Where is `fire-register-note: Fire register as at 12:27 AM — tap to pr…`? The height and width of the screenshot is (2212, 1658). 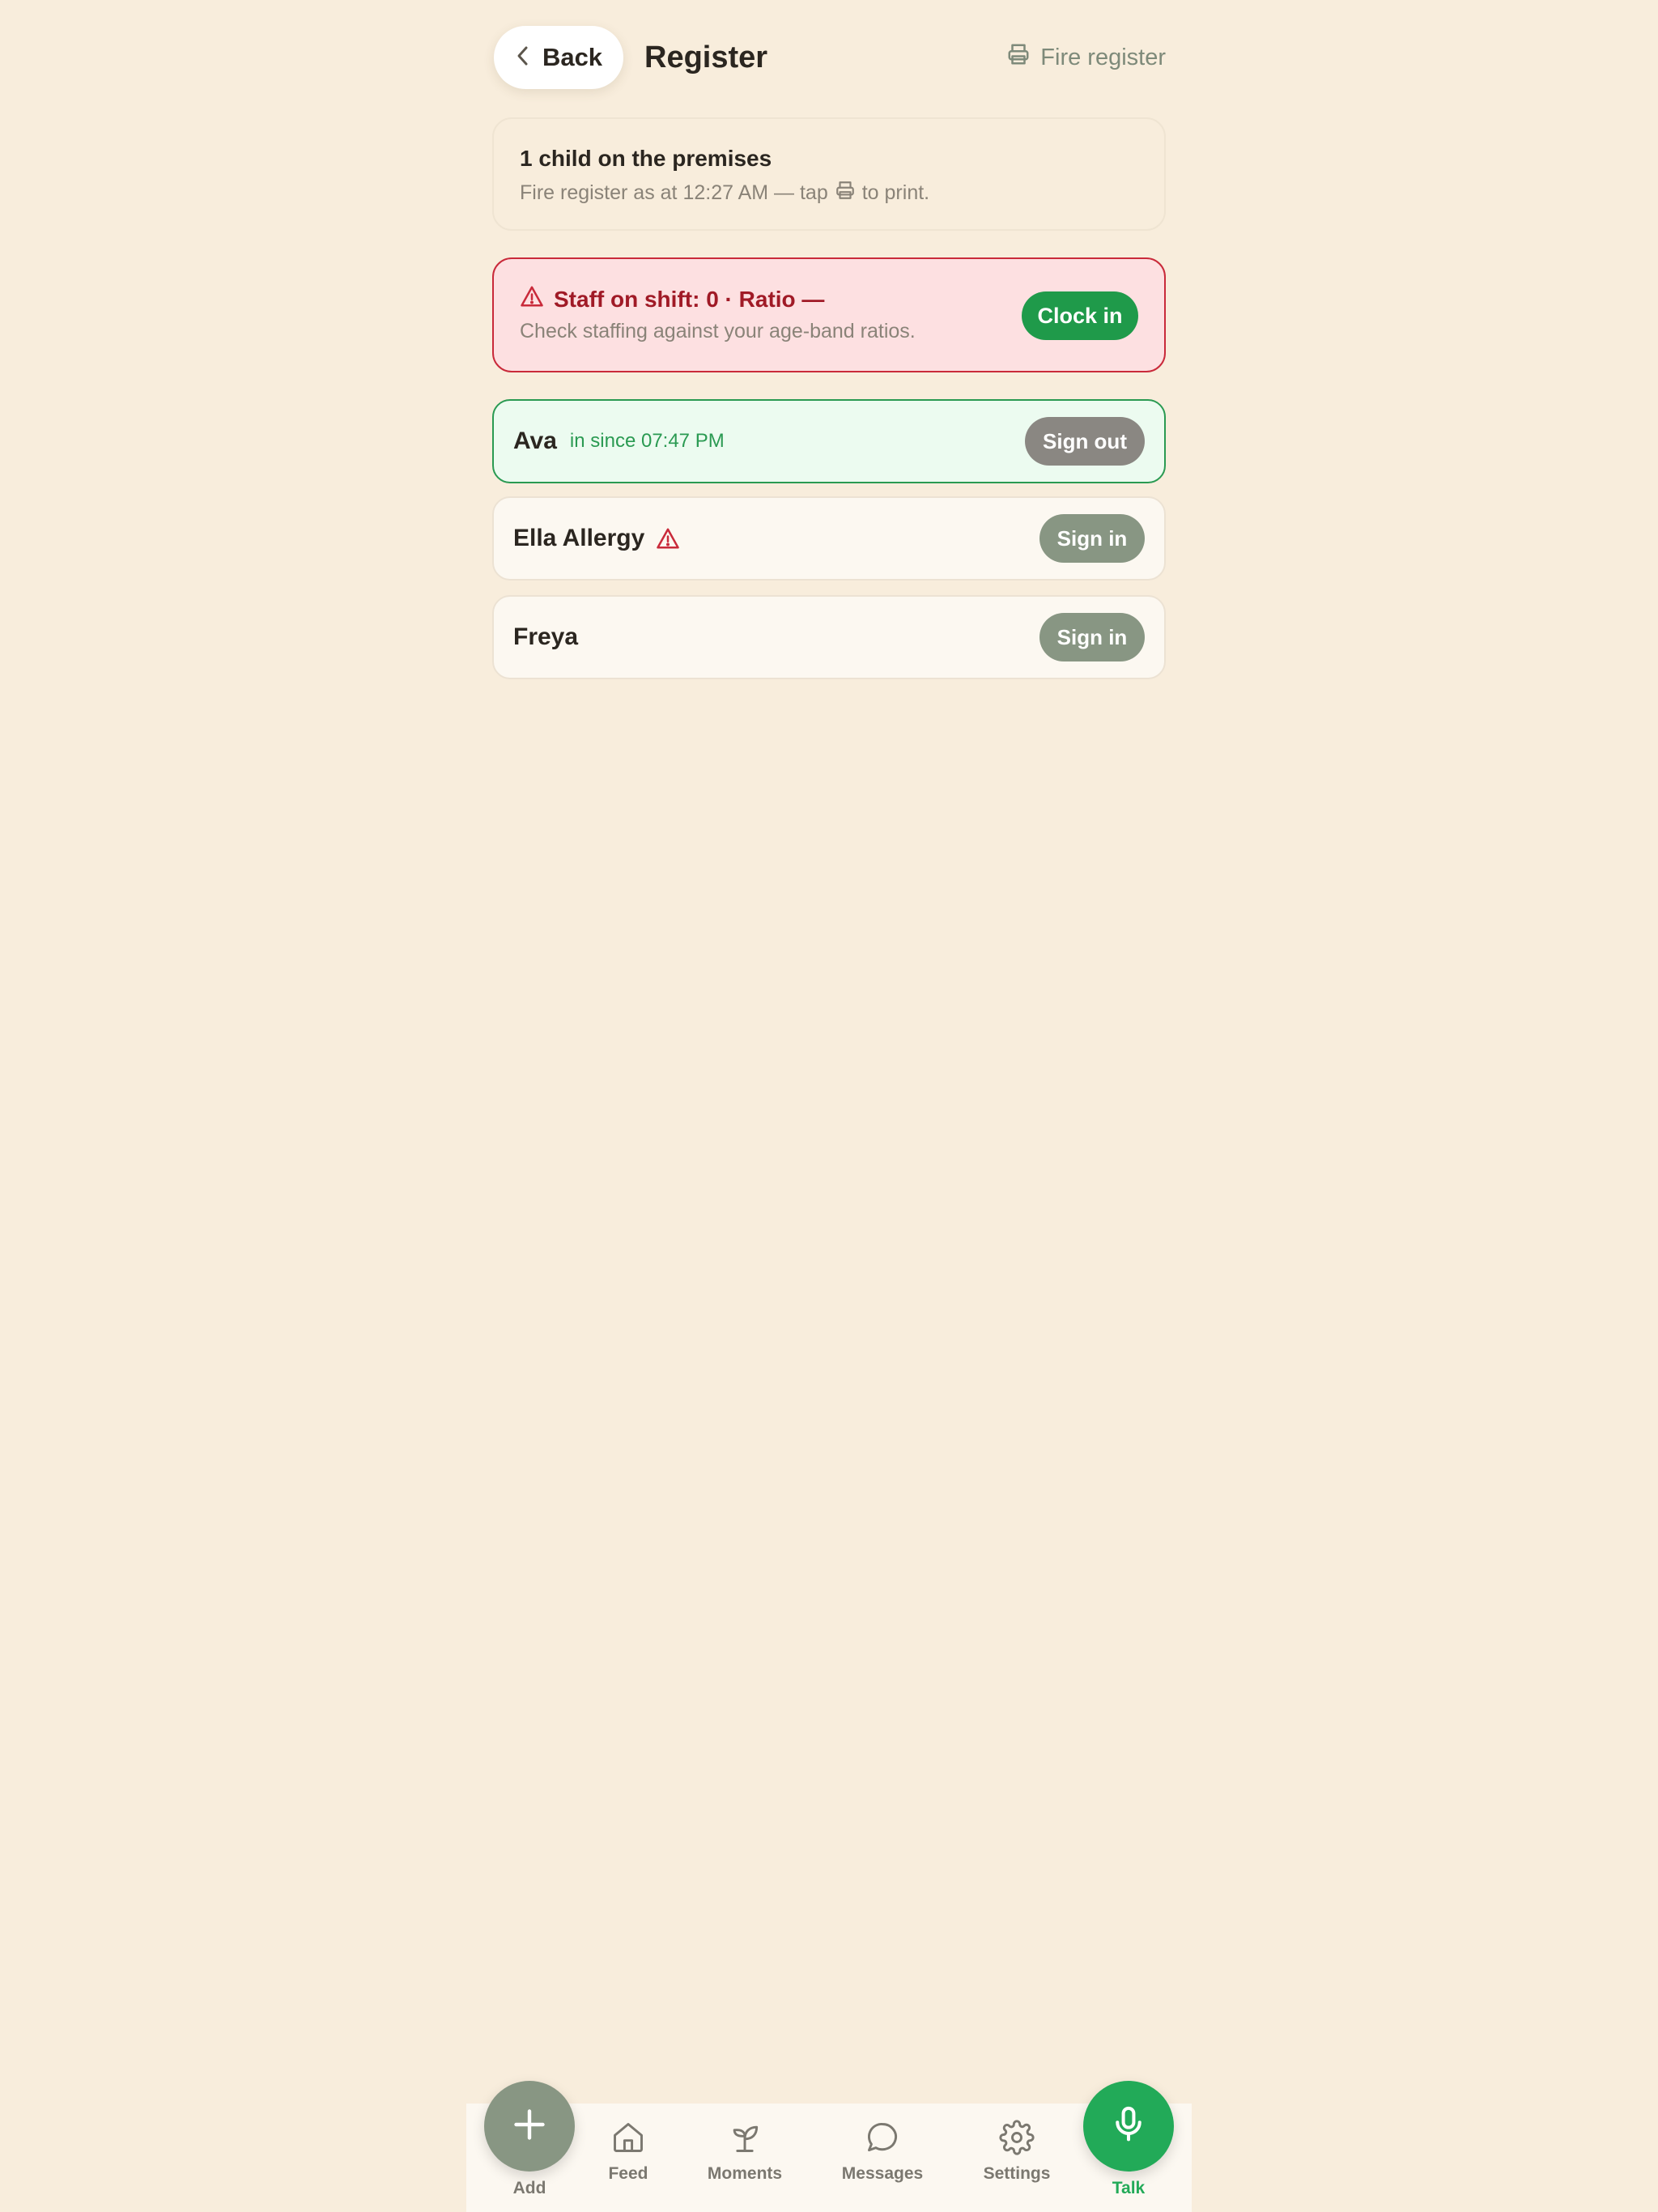 fire-register-note: Fire register as at 12:27 AM — tap to pr… is located at coordinates (829, 193).